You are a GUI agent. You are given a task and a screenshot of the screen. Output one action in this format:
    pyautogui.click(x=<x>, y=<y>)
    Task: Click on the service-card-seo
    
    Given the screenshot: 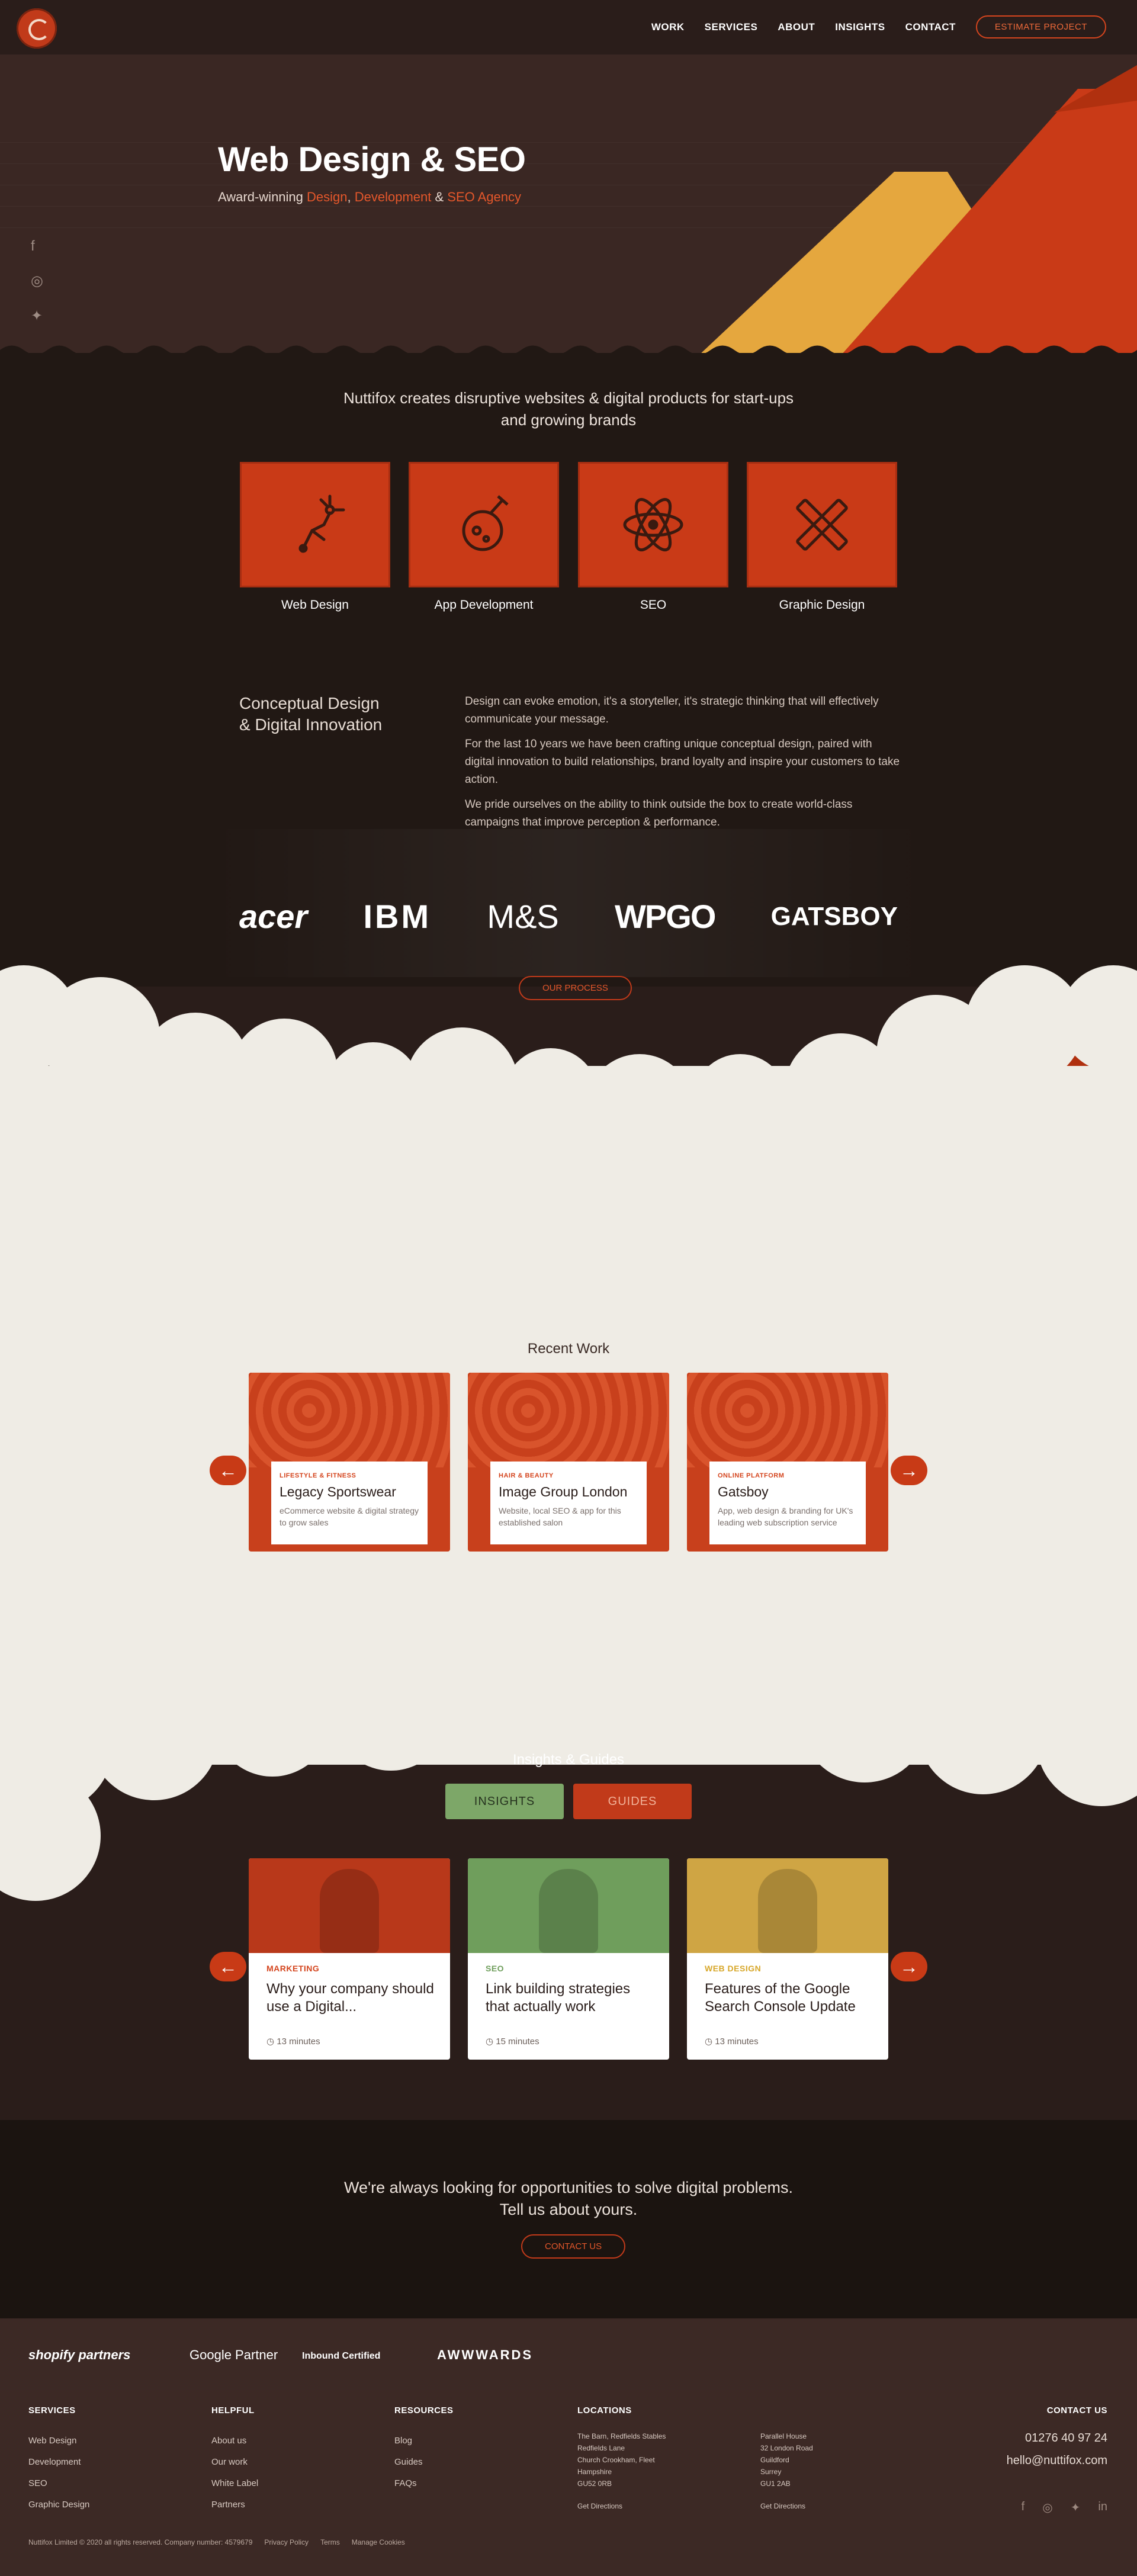 What is the action you would take?
    pyautogui.click(x=653, y=524)
    